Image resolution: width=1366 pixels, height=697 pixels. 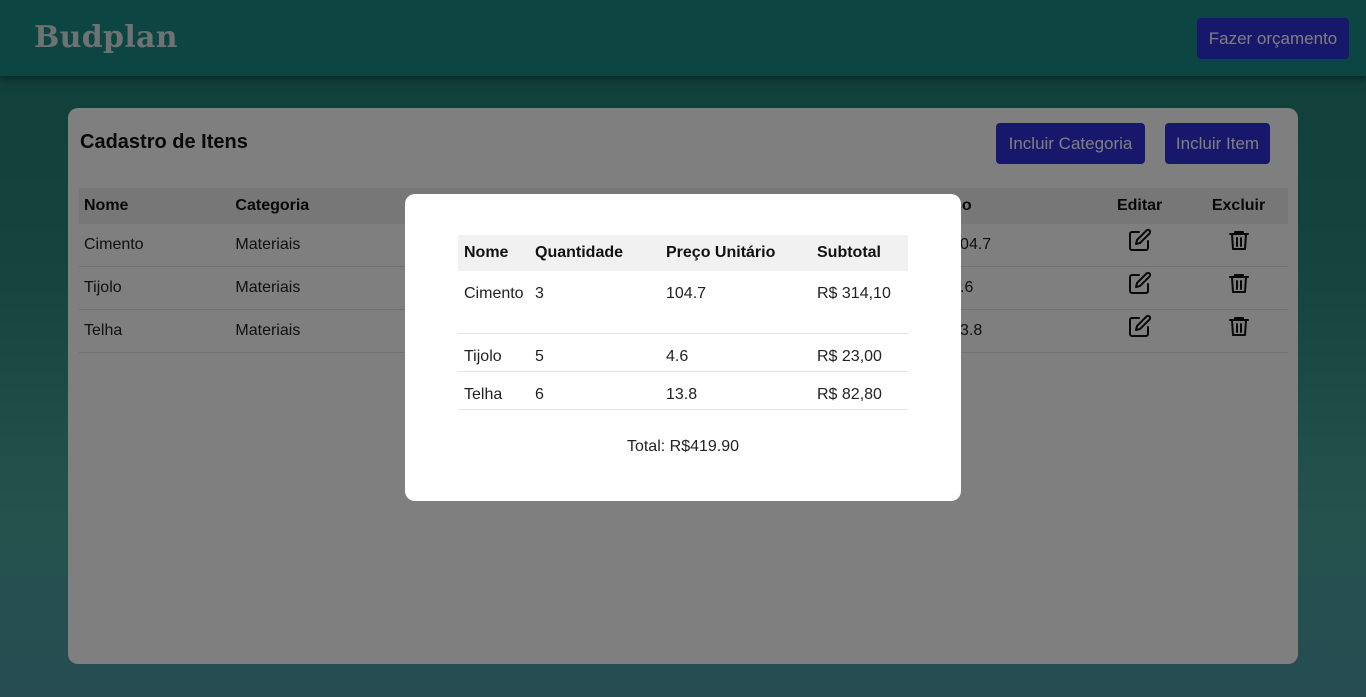 What do you see at coordinates (721, 252) in the screenshot?
I see `col-header-preco-unitario: Preço Unitário` at bounding box center [721, 252].